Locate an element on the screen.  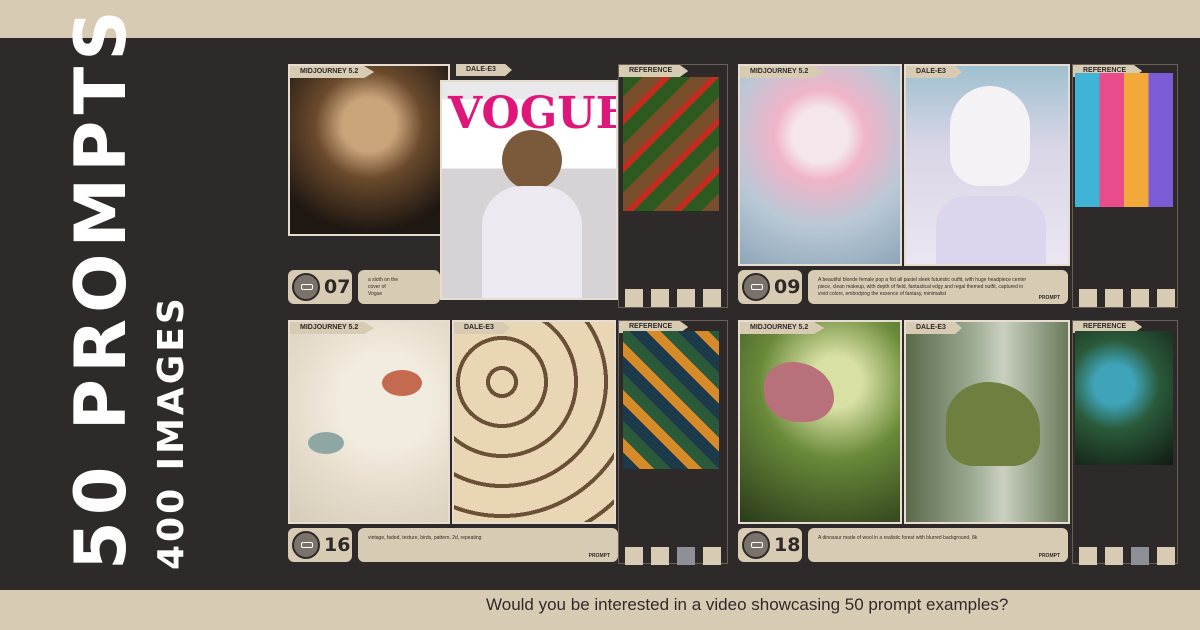
hair is located at coordinates (990, 136).